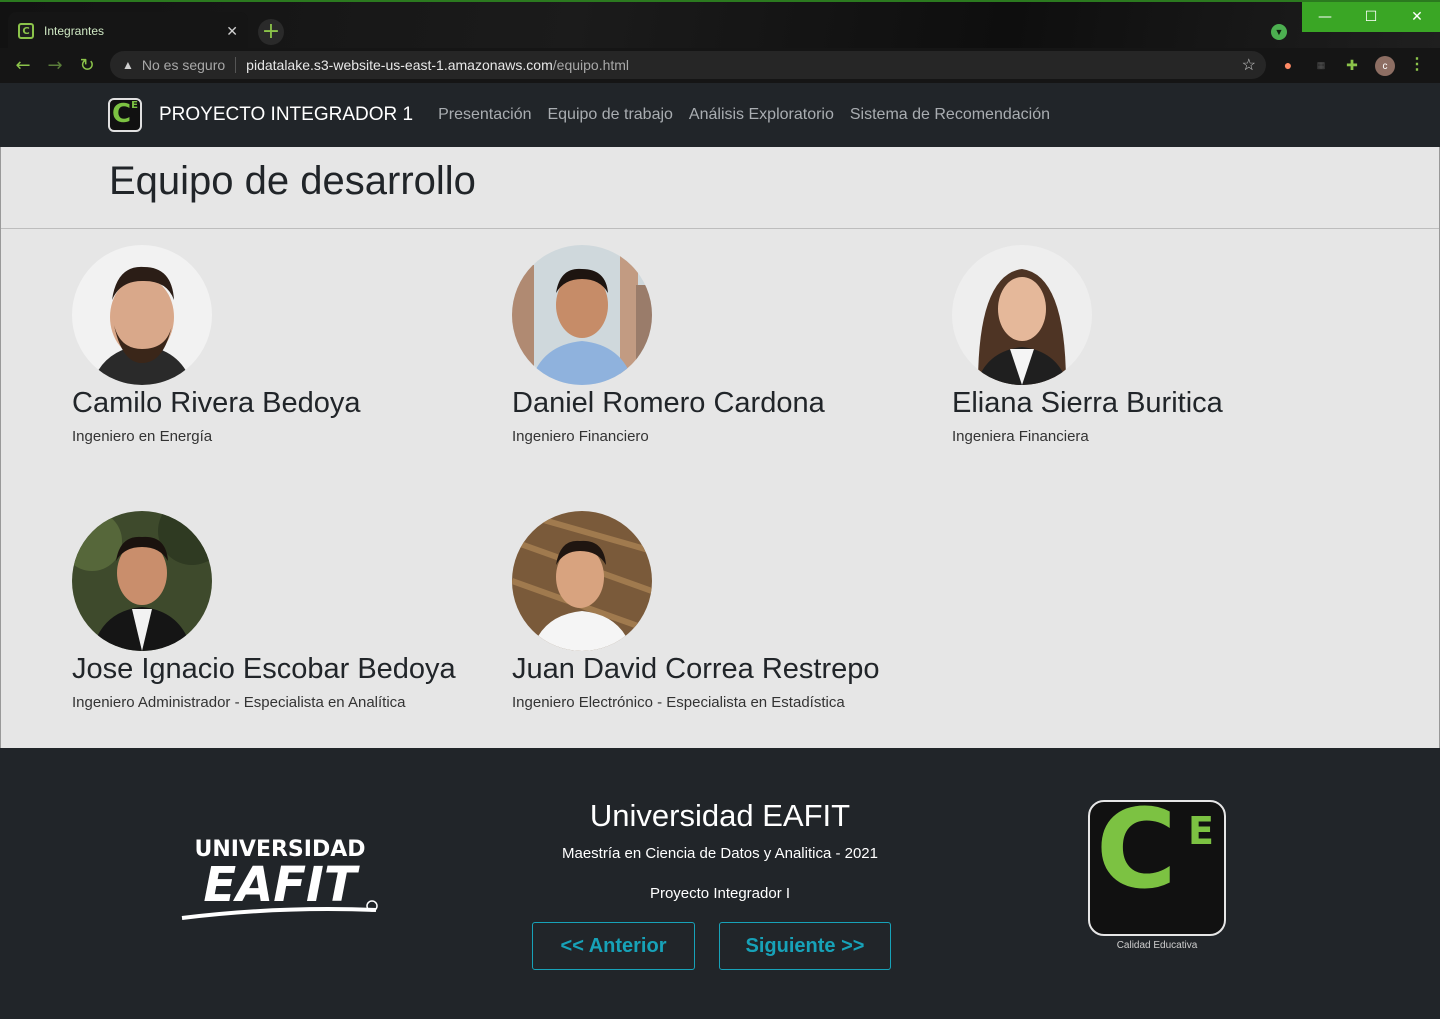  Describe the element at coordinates (271, 32) in the screenshot. I see `new-tab-button: +` at that location.